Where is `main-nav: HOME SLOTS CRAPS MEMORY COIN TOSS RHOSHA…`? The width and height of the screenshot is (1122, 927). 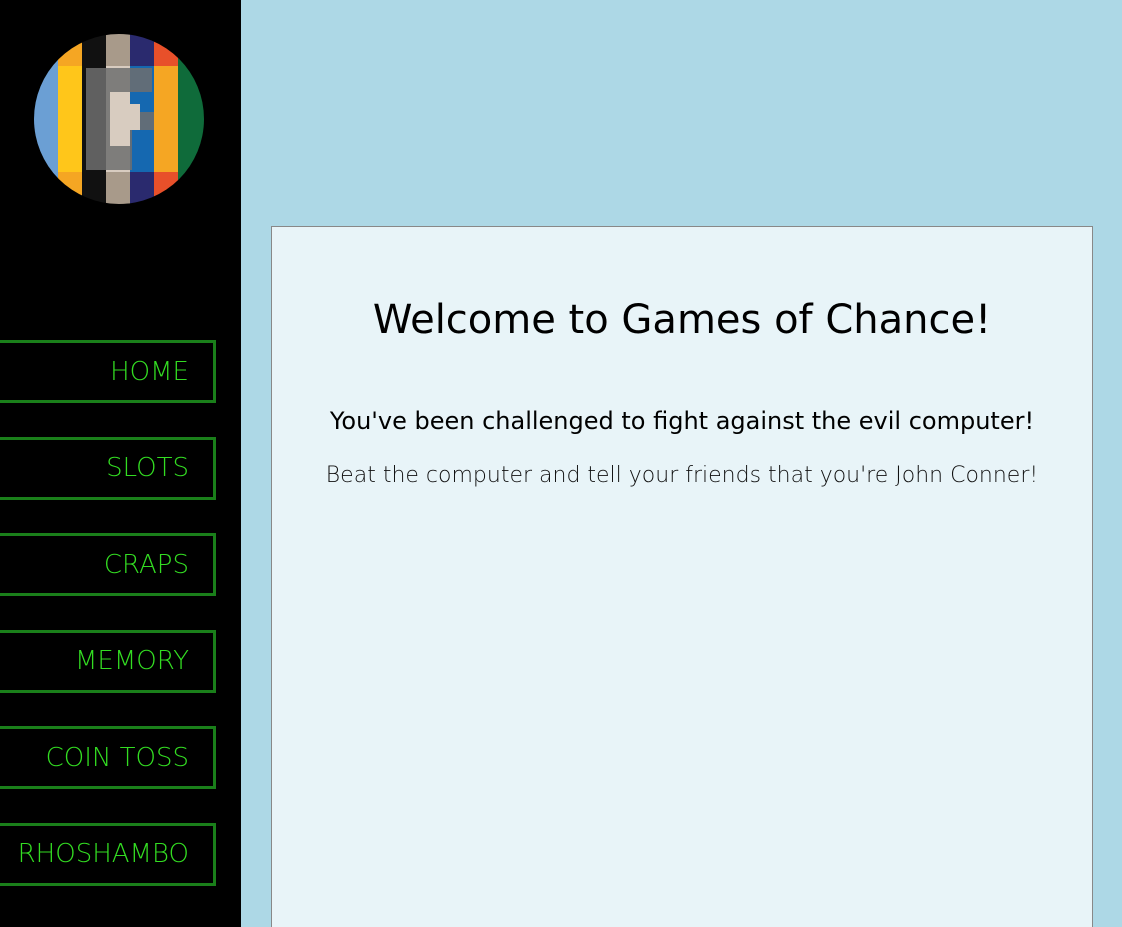 main-nav: HOME SLOTS CRAPS MEMORY COIN TOSS RHOSHA… is located at coordinates (108, 630).